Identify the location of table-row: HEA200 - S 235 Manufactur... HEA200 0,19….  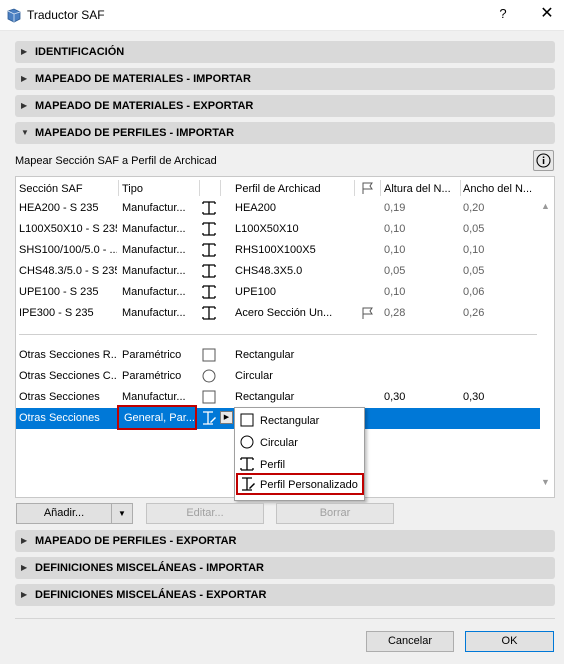
(278, 208).